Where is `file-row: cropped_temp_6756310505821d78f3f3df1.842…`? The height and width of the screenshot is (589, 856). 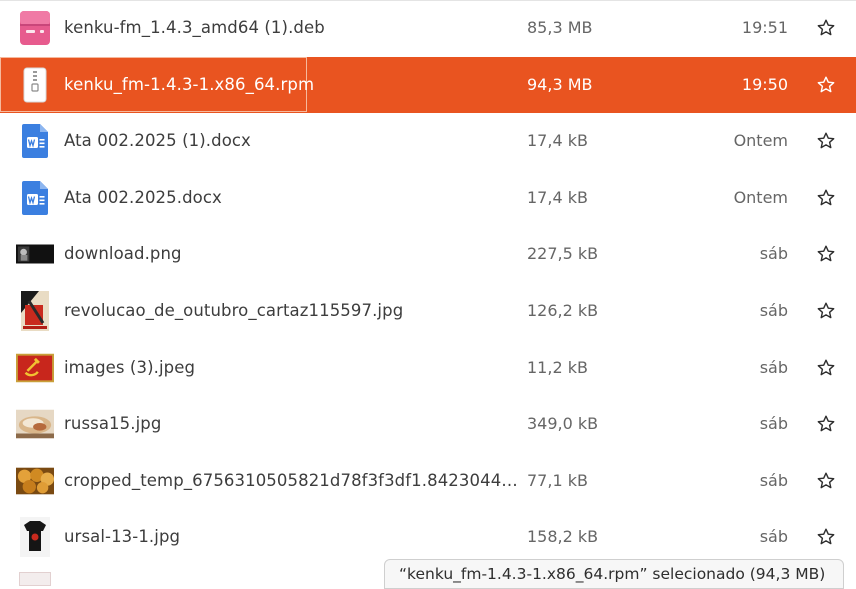
file-row: cropped_temp_6756310505821d78f3f3df1.842… is located at coordinates (428, 481).